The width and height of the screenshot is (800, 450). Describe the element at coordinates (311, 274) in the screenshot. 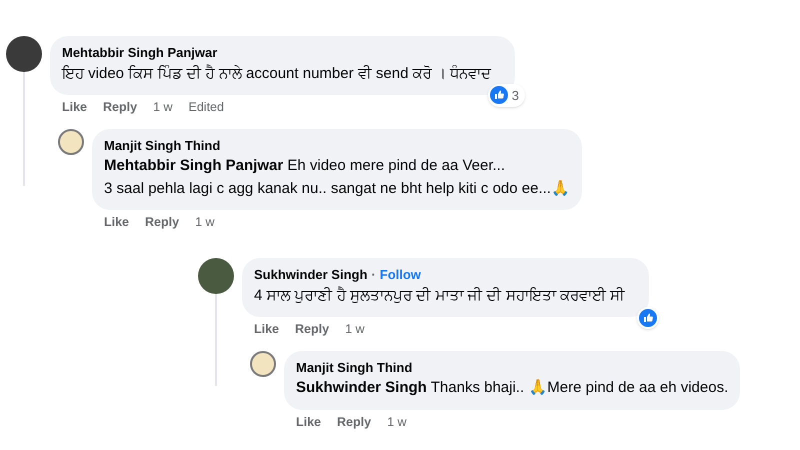

I see `author-name: Sukhwinder Singh` at that location.